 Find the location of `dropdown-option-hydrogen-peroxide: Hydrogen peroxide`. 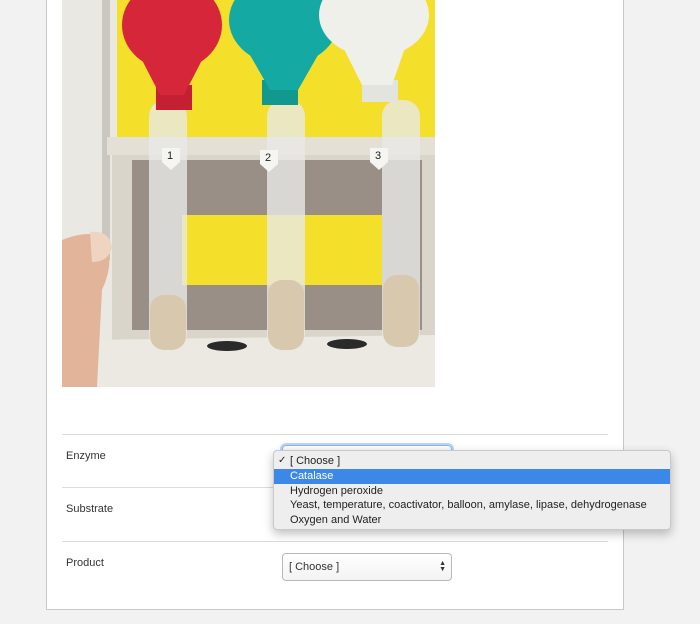

dropdown-option-hydrogen-peroxide: Hydrogen peroxide is located at coordinates (472, 491).